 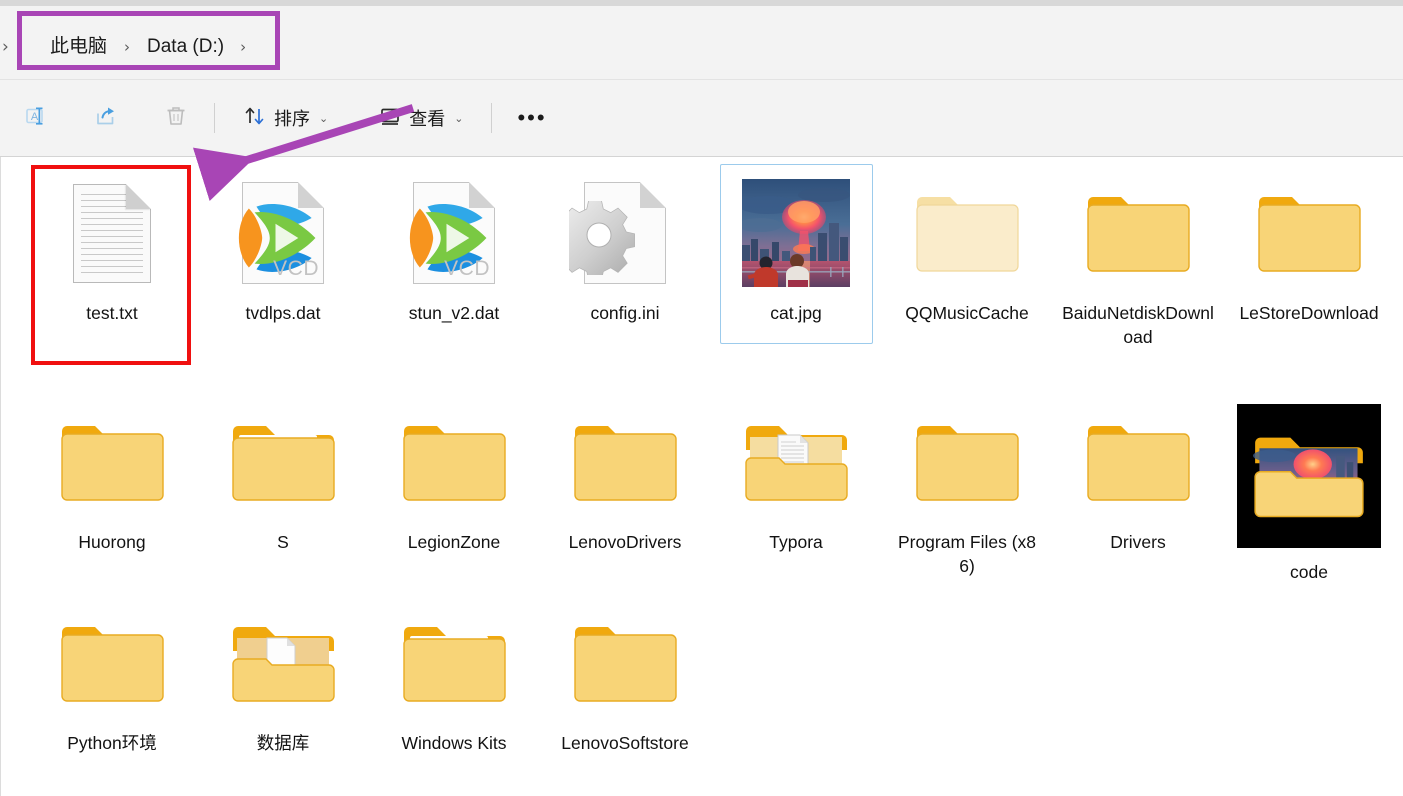 I want to click on rename-button: A, so click(x=36, y=118).